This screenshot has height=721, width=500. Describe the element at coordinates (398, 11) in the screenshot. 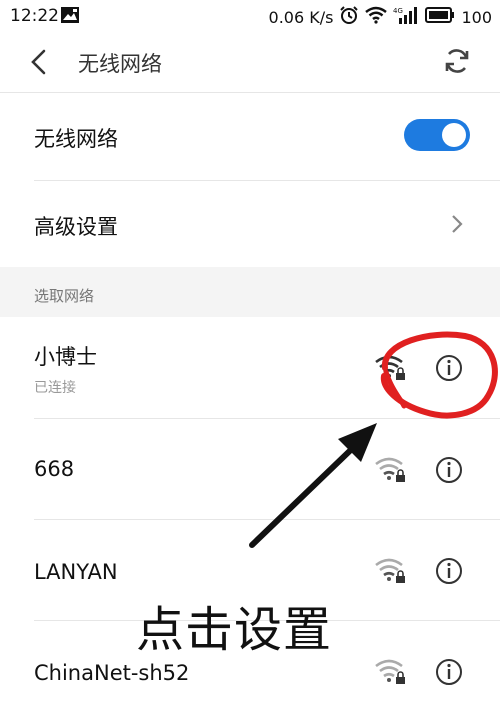

I see `network-type-text: 4G` at that location.